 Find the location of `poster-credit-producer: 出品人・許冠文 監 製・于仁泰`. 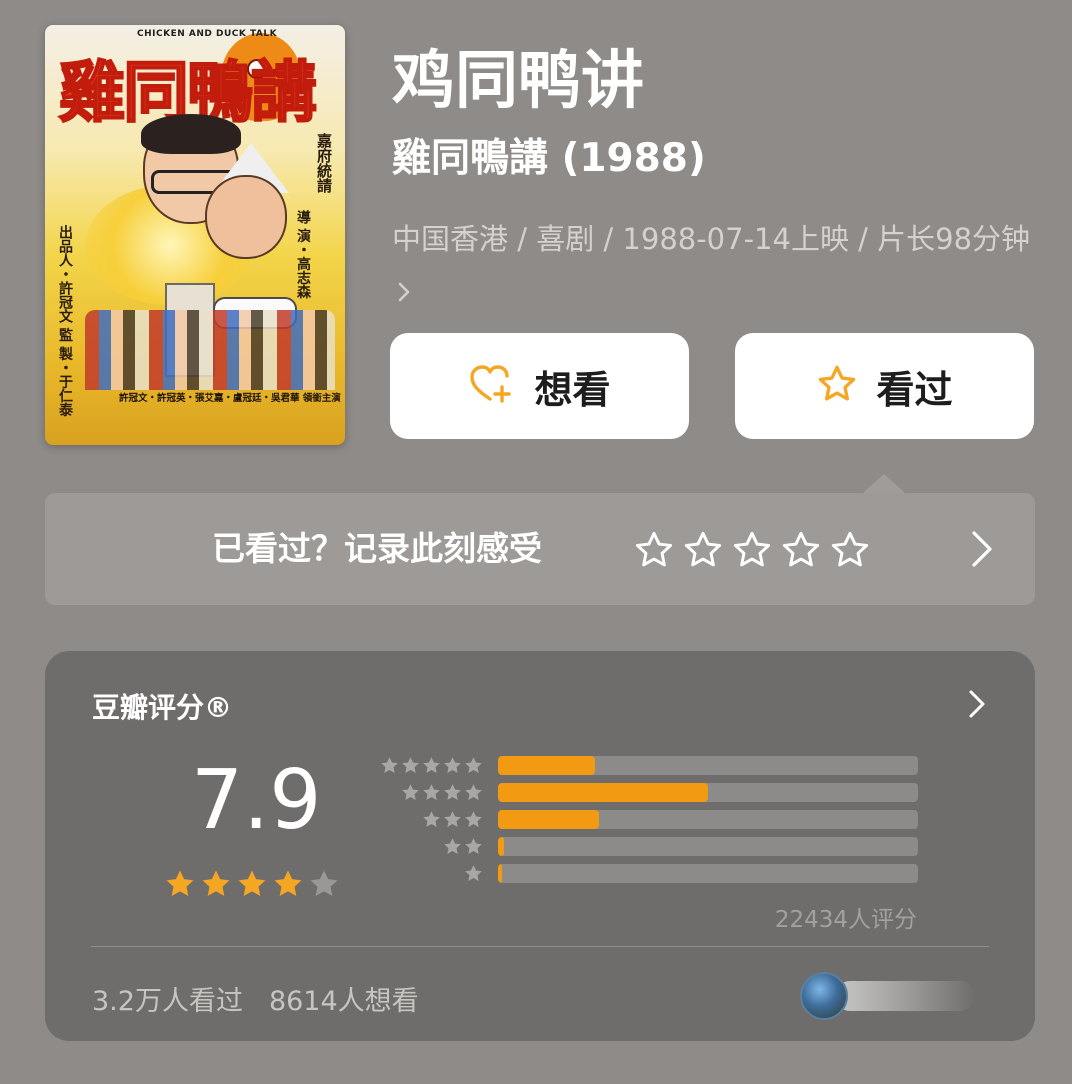

poster-credit-producer: 出品人・許冠文 監 製・于仁泰 is located at coordinates (65, 321).